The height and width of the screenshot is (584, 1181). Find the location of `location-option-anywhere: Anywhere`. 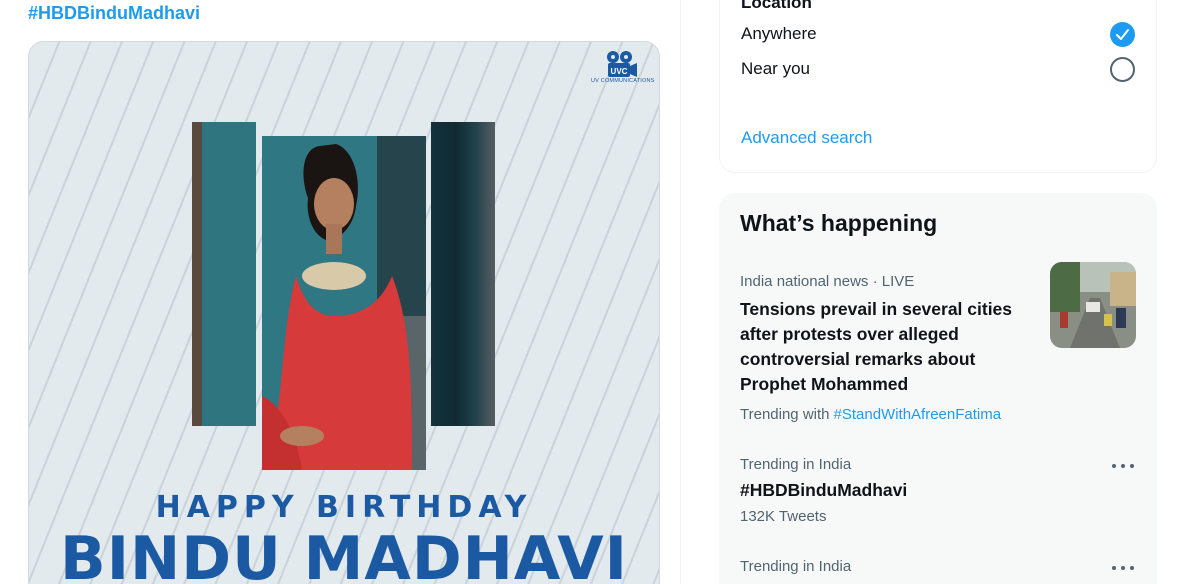

location-option-anywhere: Anywhere is located at coordinates (938, 34).